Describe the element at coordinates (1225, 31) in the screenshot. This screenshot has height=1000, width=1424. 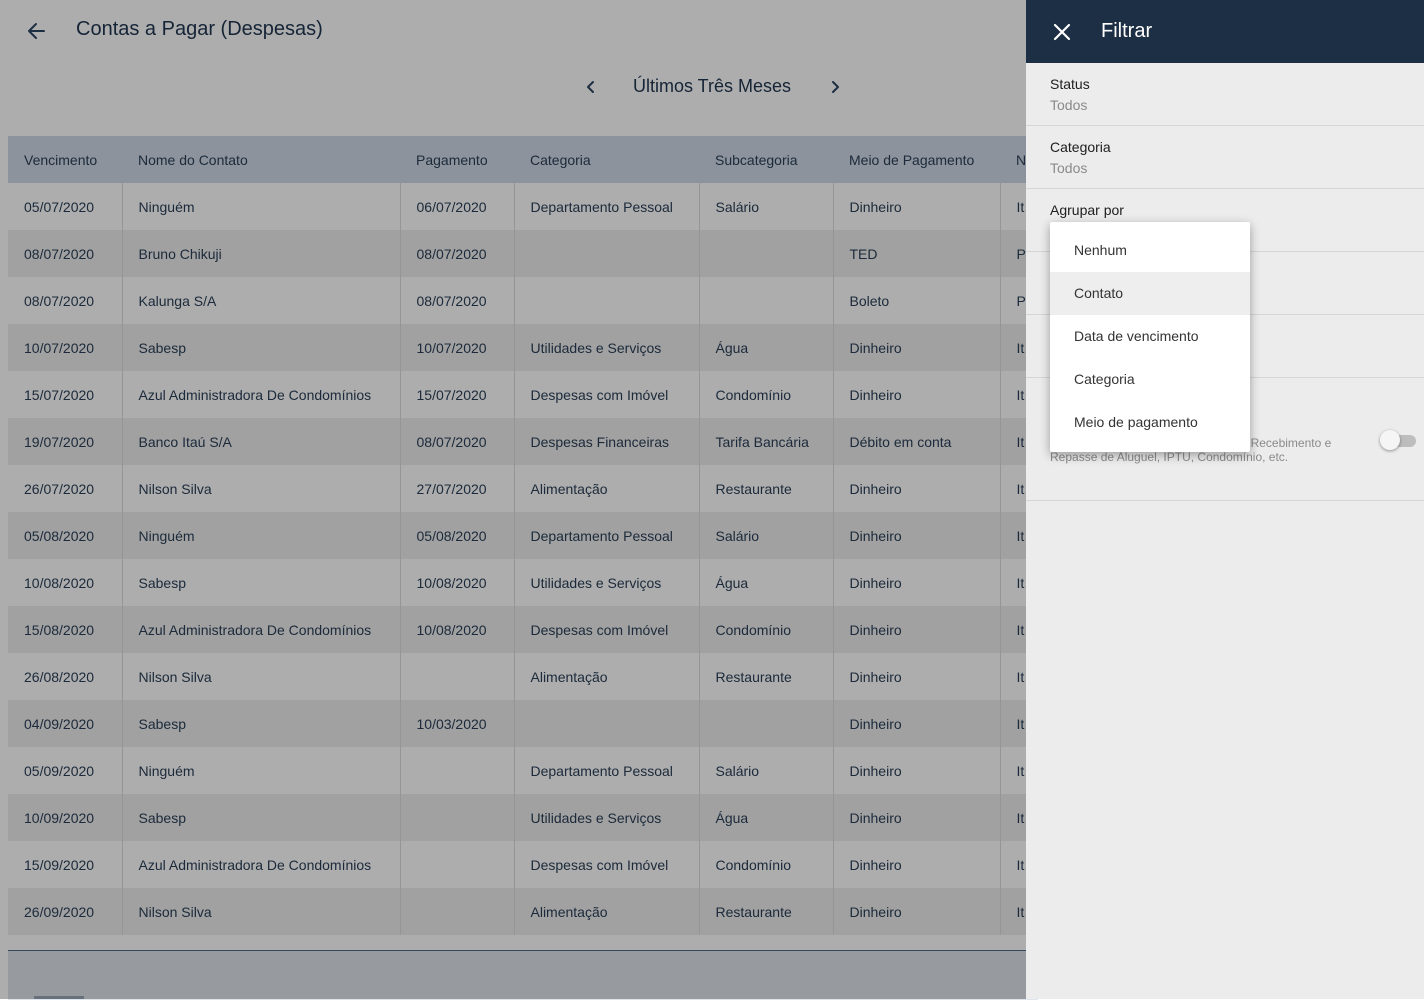
I see `filter-drawer-header: Filtrar` at that location.